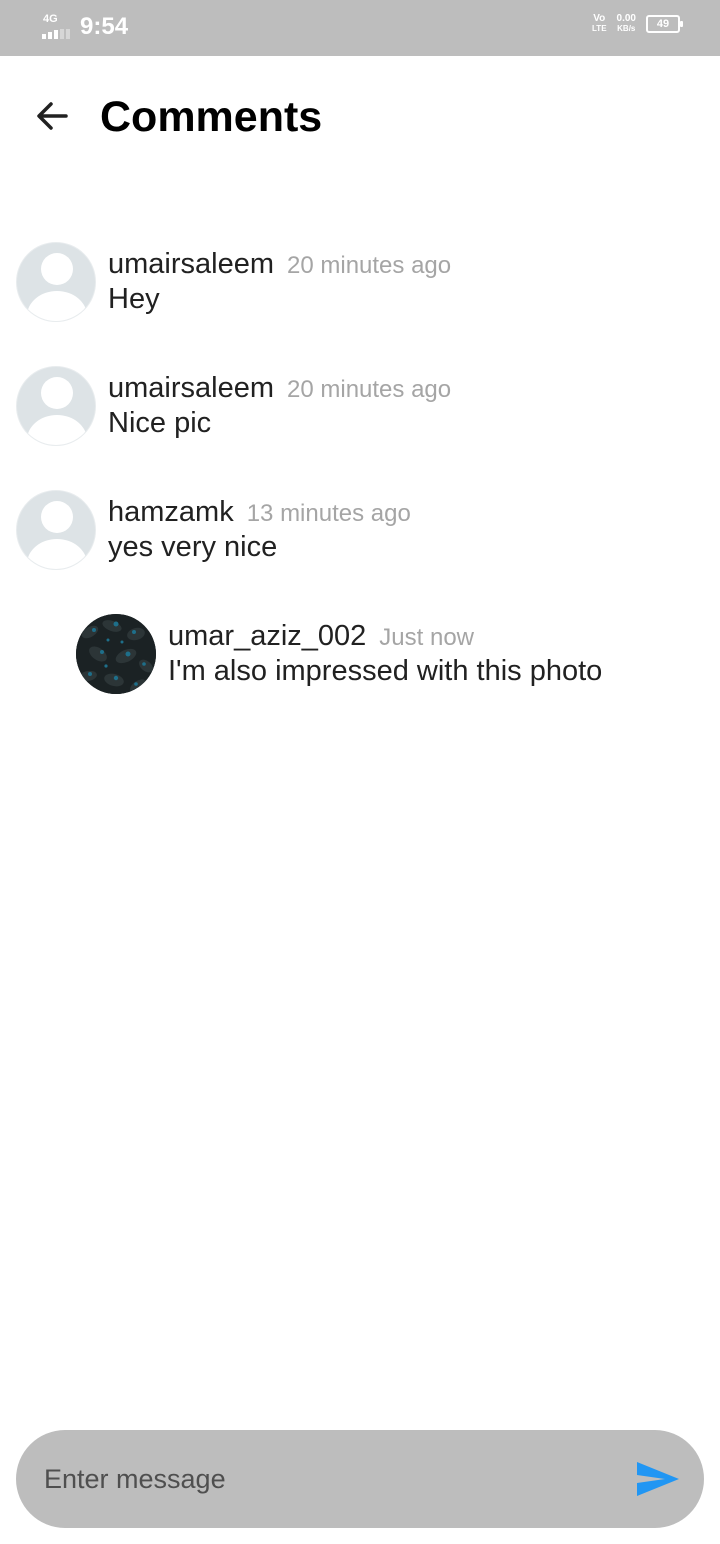  Describe the element at coordinates (259, 529) in the screenshot. I see `comment-body: hamzamk 13 minutes ago yes very nice` at that location.